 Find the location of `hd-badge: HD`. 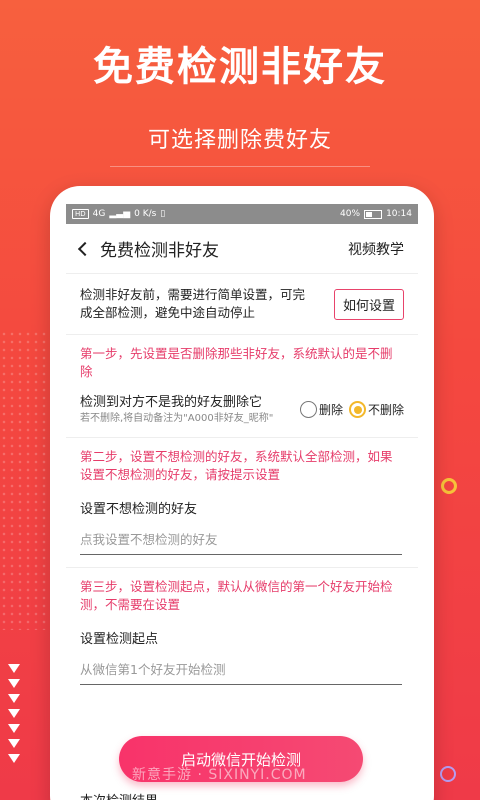

hd-badge: HD is located at coordinates (80, 214).